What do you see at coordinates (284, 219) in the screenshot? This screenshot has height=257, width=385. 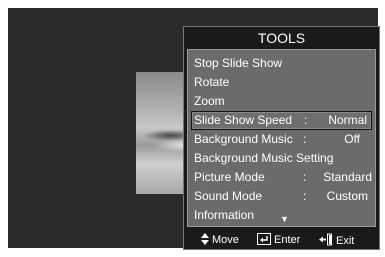 I see `scroll-down-icon: ▼` at bounding box center [284, 219].